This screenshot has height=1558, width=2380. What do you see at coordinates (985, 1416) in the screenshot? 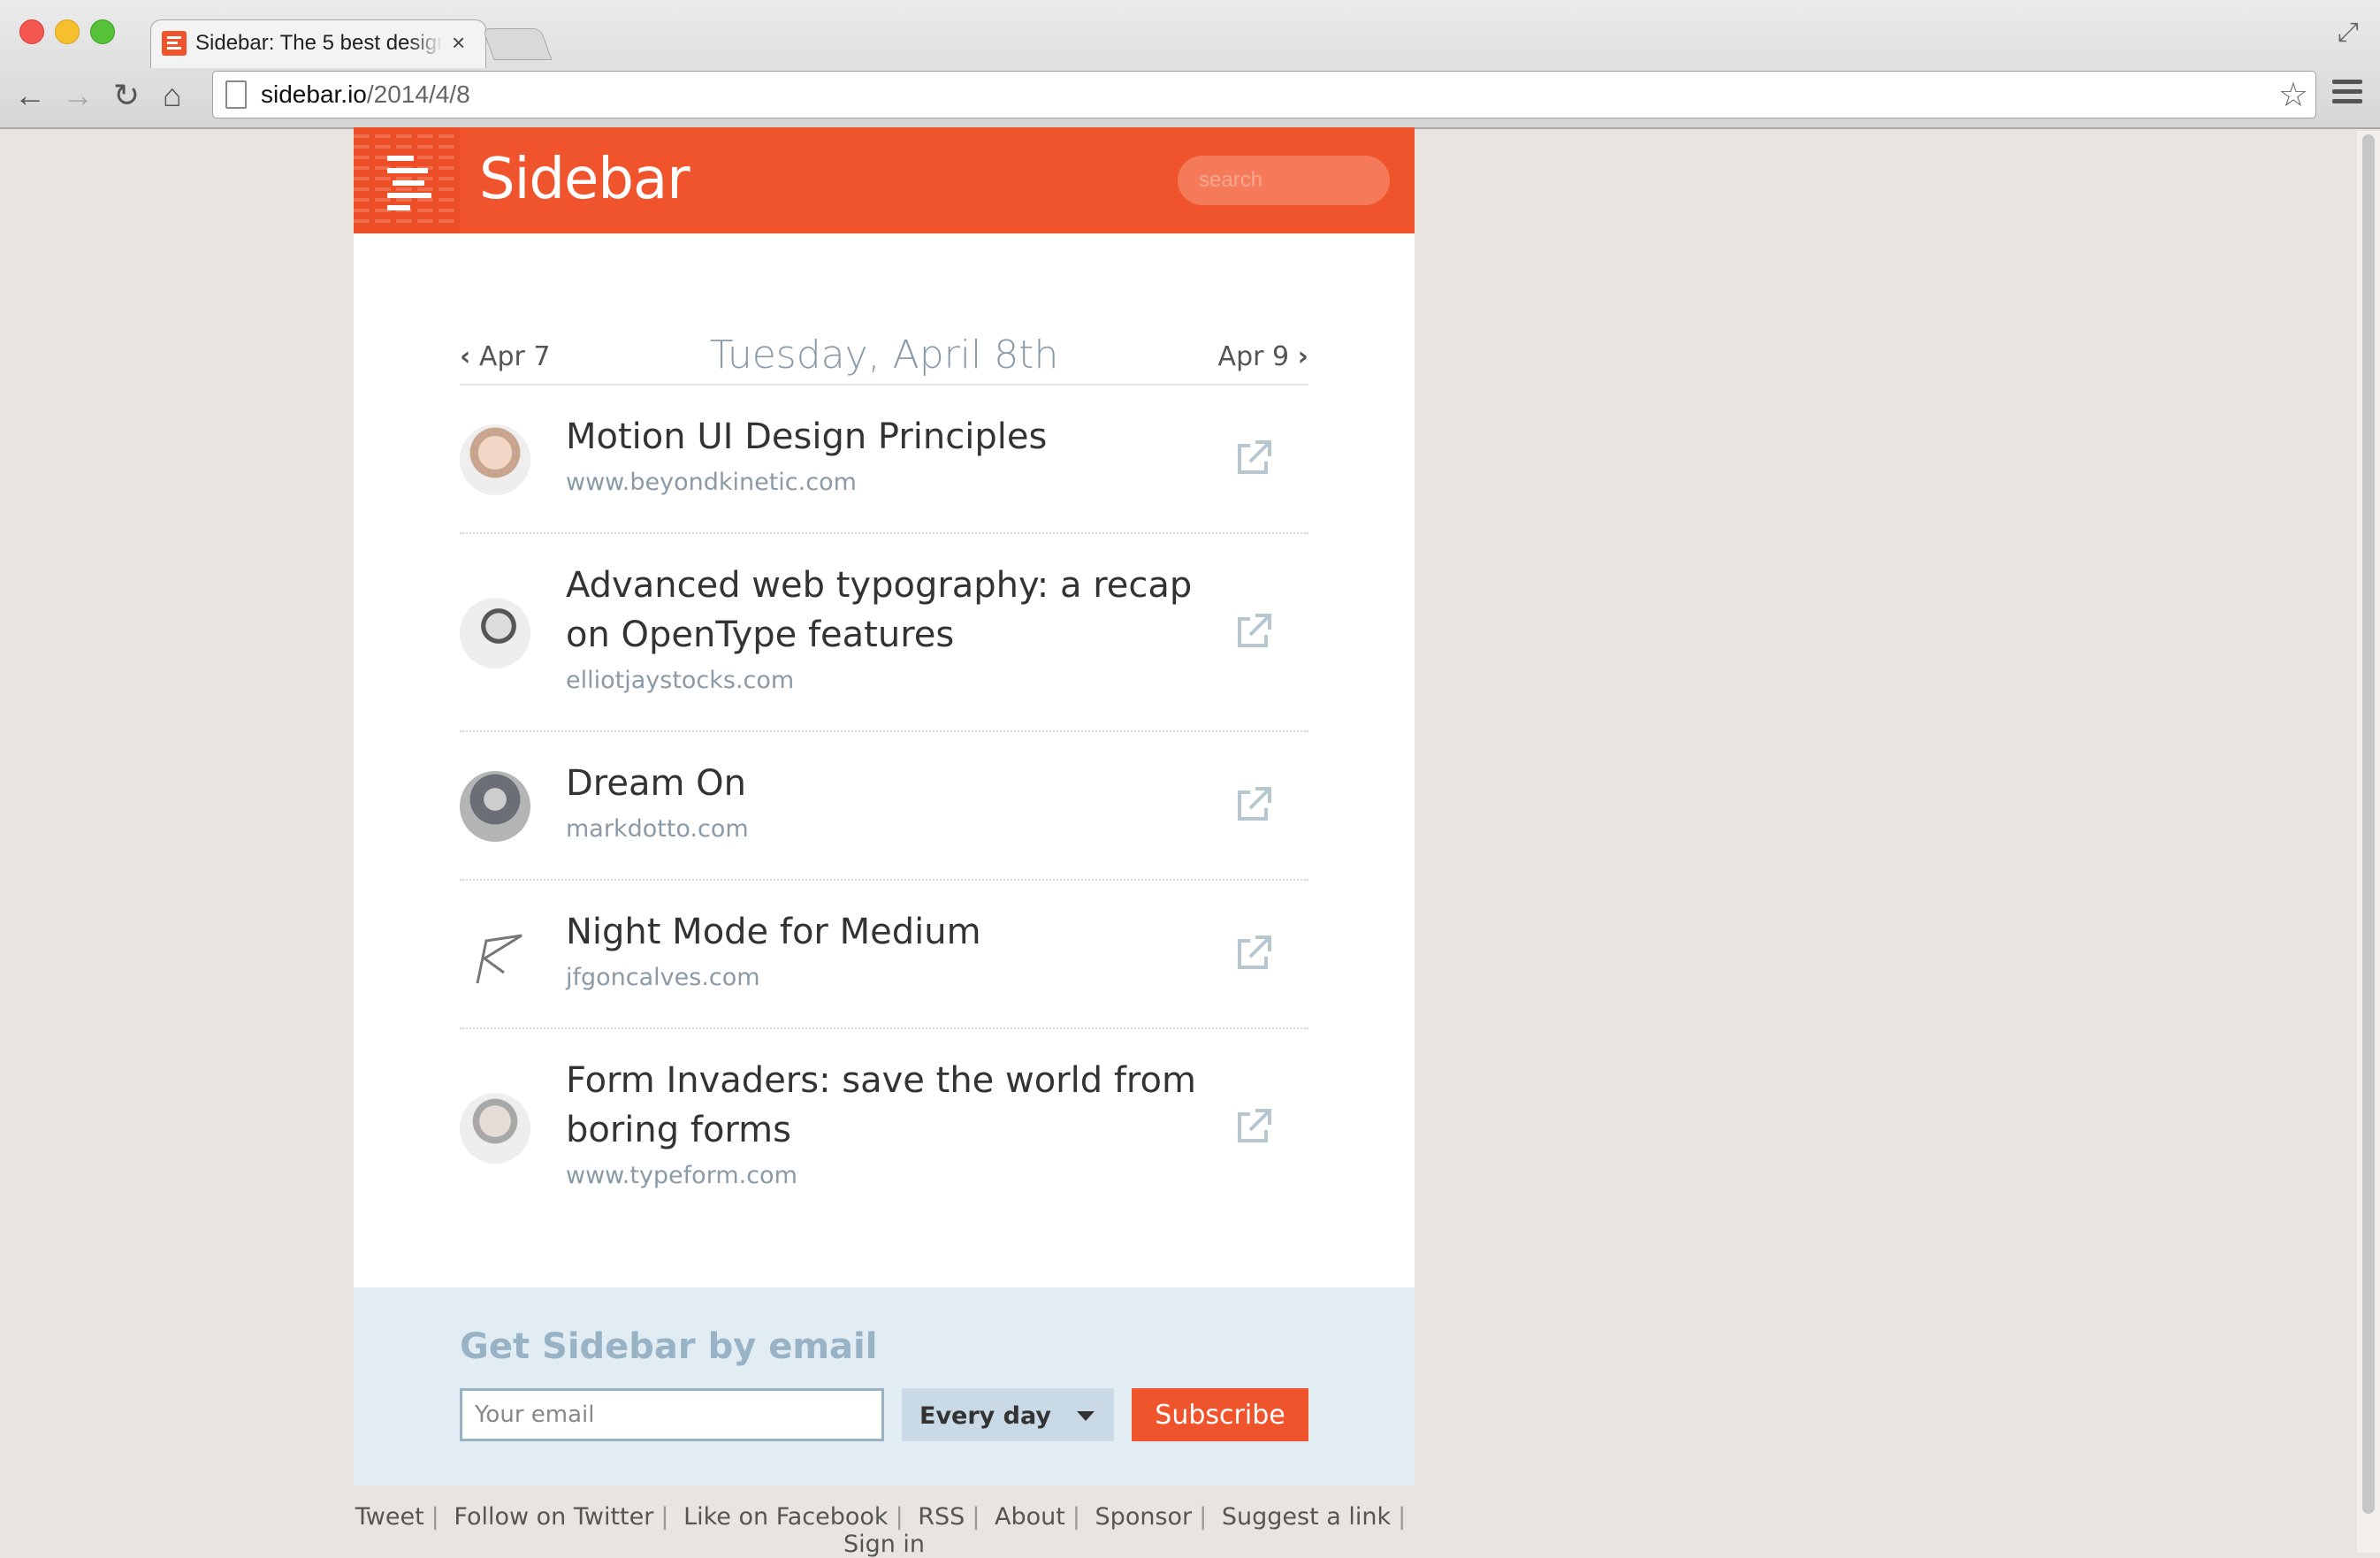
I see `frequency-value: Every day` at bounding box center [985, 1416].